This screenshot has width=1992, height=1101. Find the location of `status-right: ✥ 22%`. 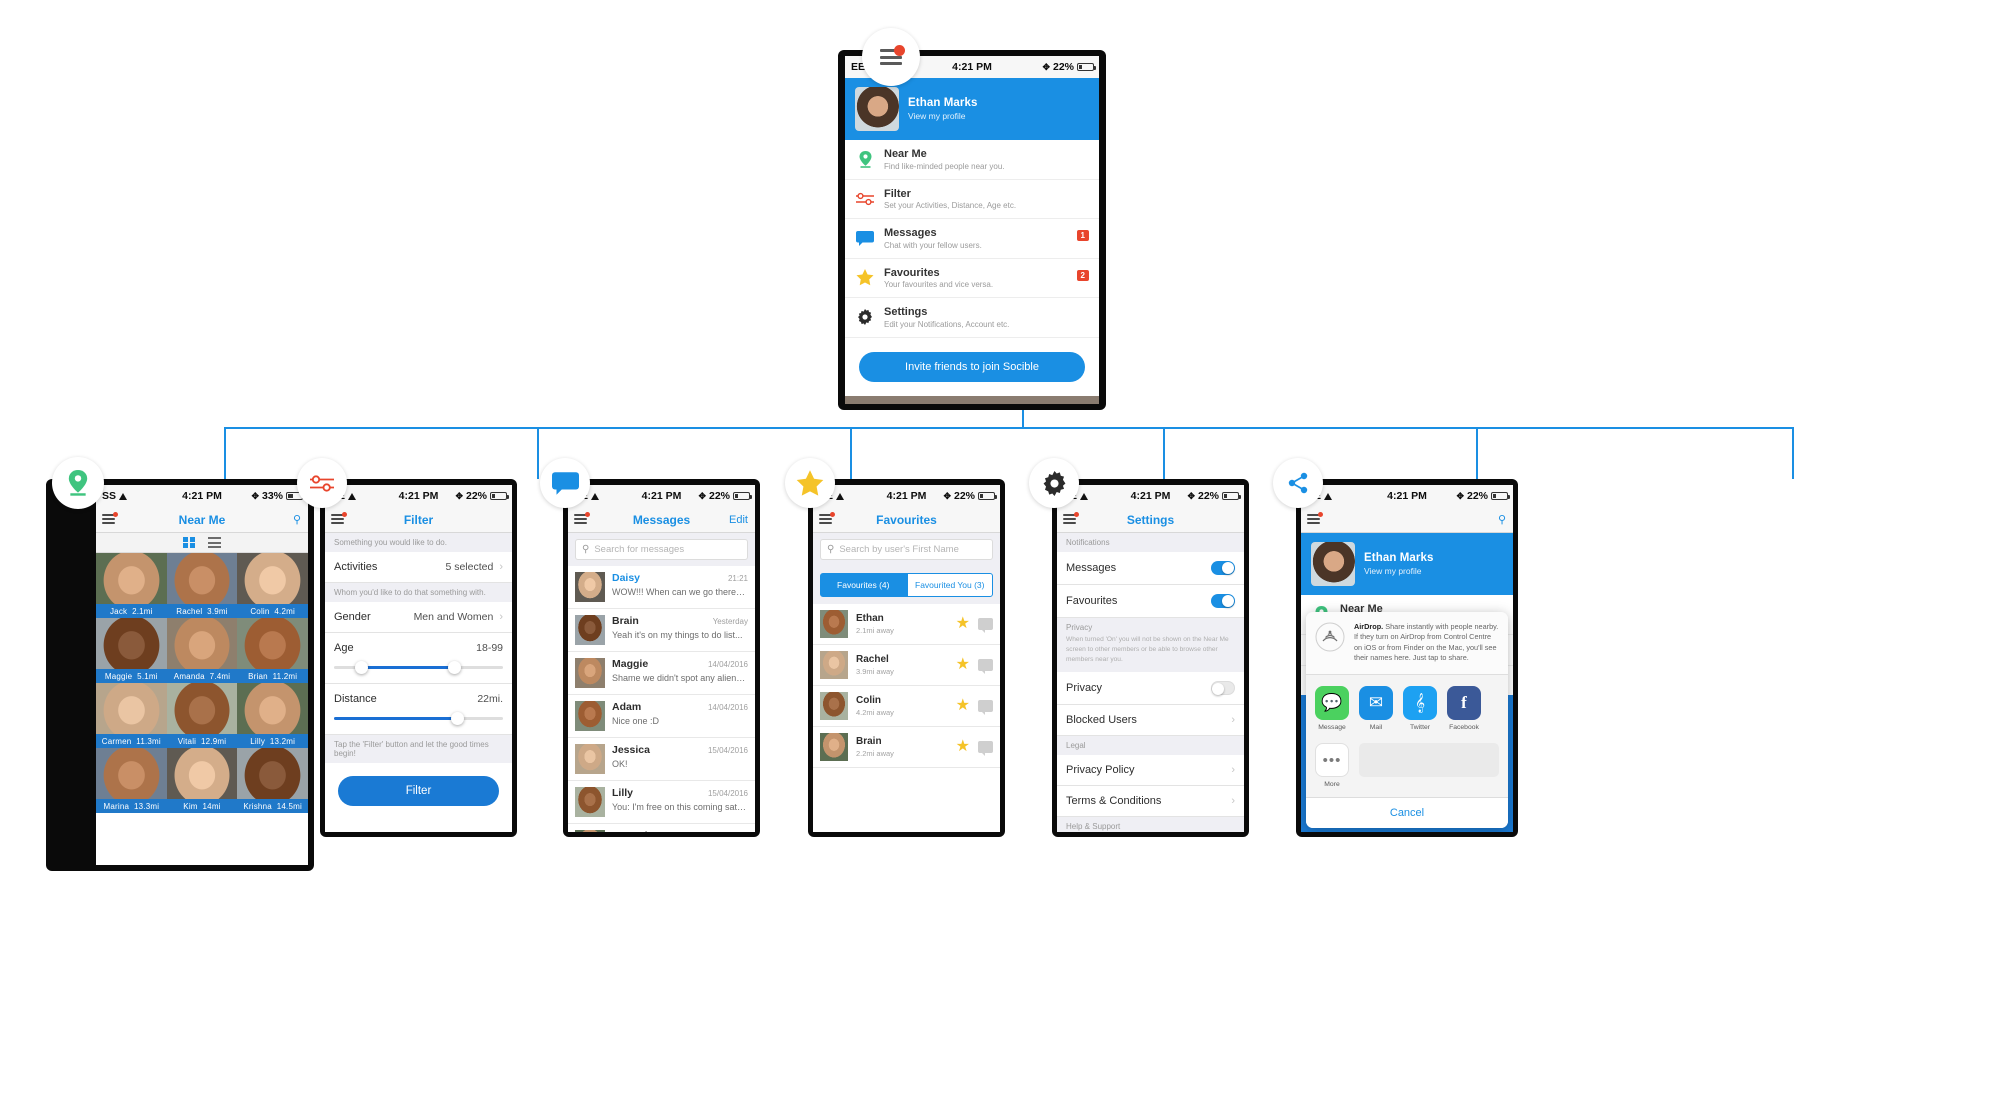

status-right: ✥ 22% is located at coordinates (970, 496).